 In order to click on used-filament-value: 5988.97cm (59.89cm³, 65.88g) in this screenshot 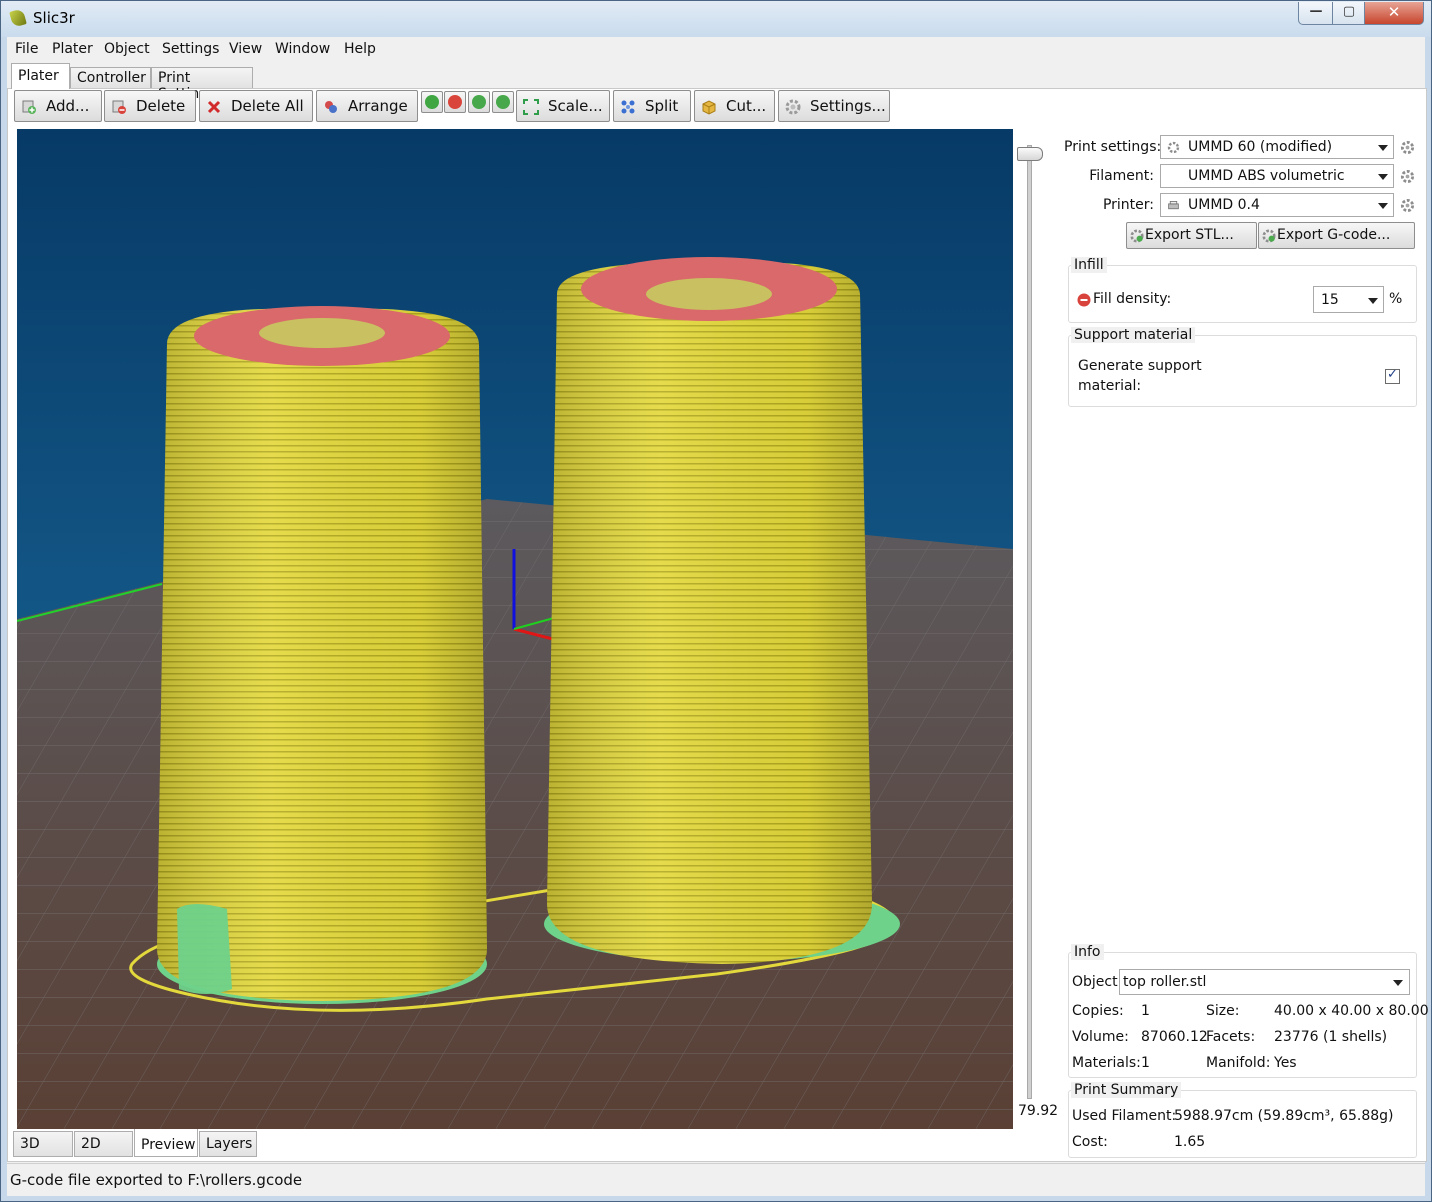, I will do `click(1284, 1116)`.